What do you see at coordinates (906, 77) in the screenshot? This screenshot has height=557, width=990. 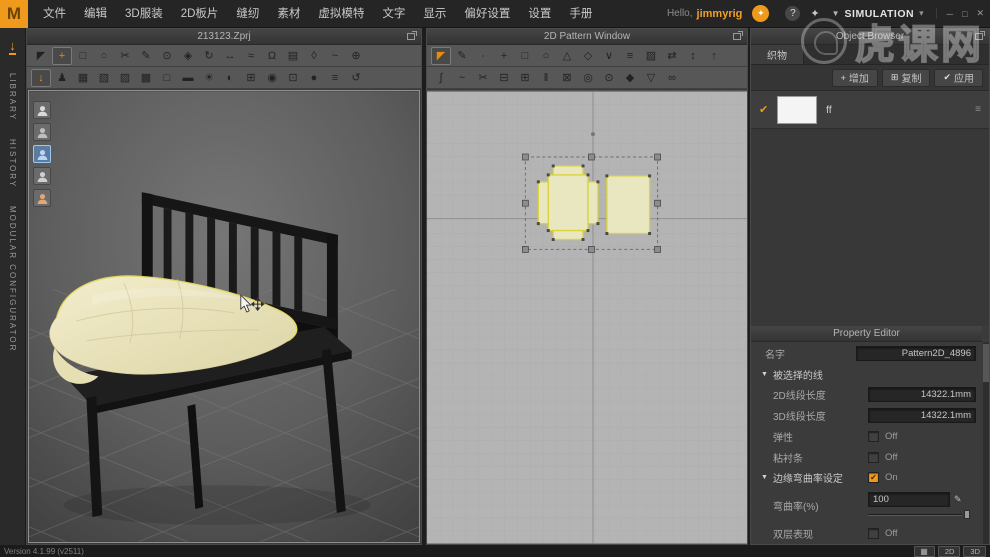 I see `copy-button: ⊞ 复制` at bounding box center [906, 77].